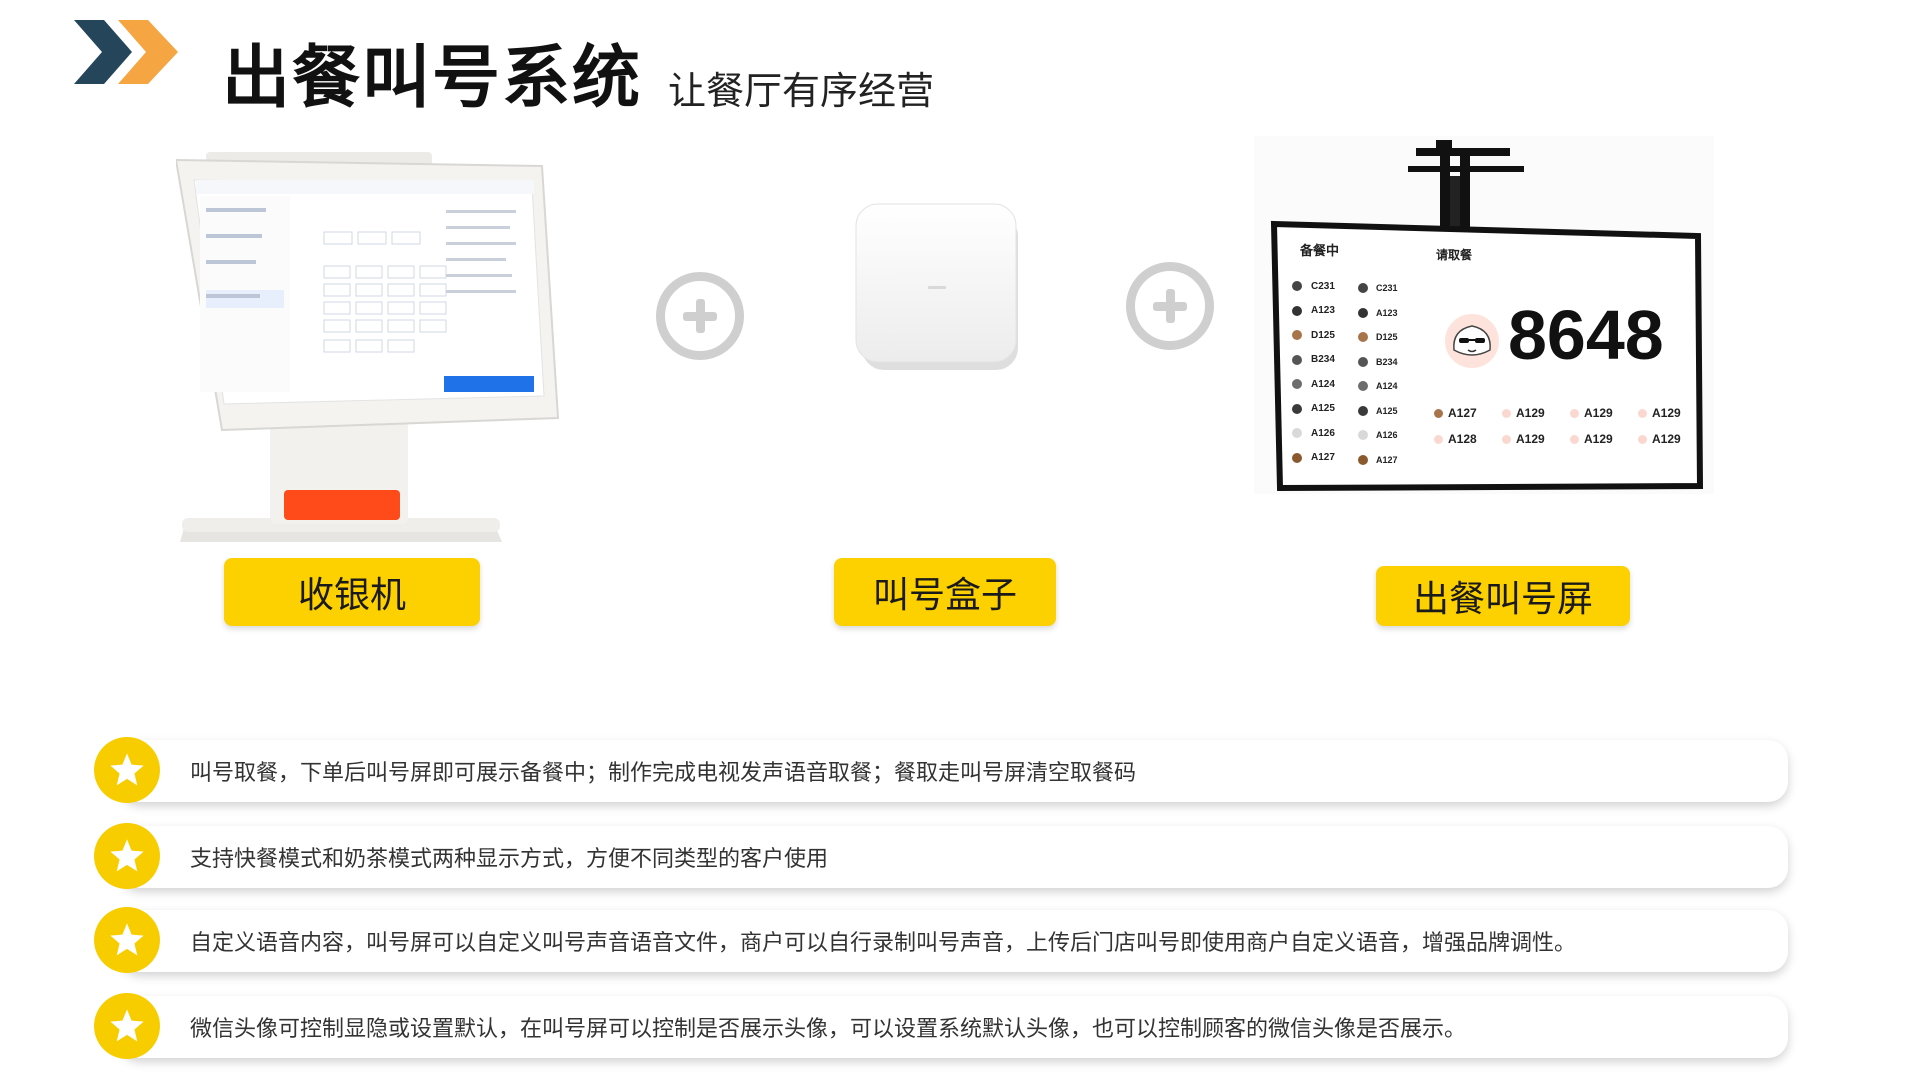 The height and width of the screenshot is (1077, 1918). Describe the element at coordinates (352, 592) in the screenshot. I see `product-label-pos: 收银机` at that location.